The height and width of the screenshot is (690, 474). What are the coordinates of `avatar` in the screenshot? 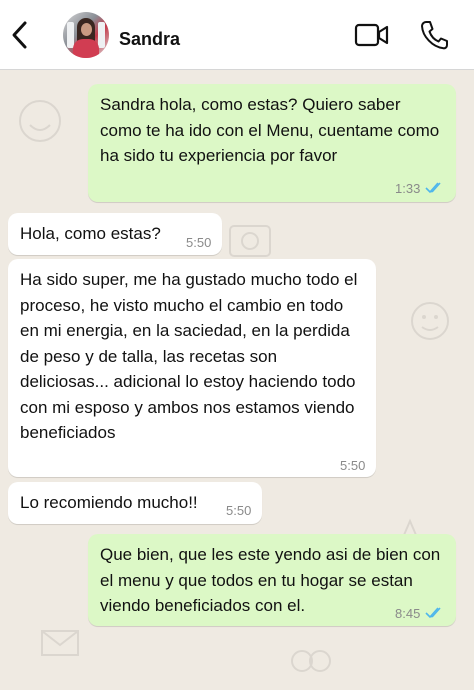 It's located at (86, 35).